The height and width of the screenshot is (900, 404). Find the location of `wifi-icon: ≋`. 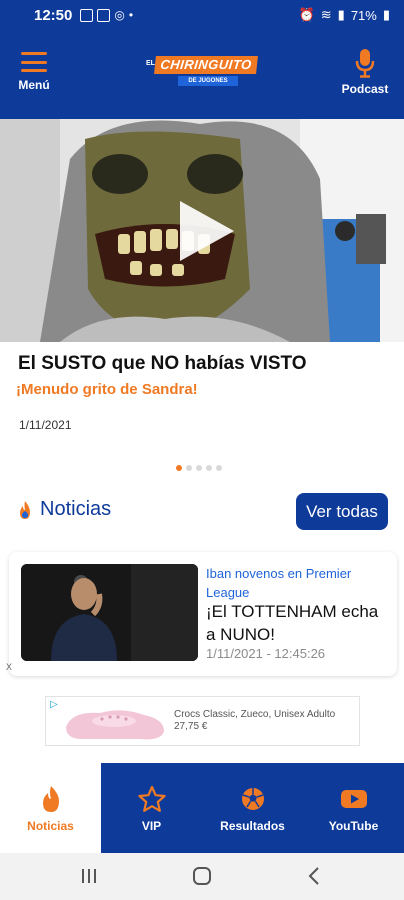

wifi-icon: ≋ is located at coordinates (326, 14).